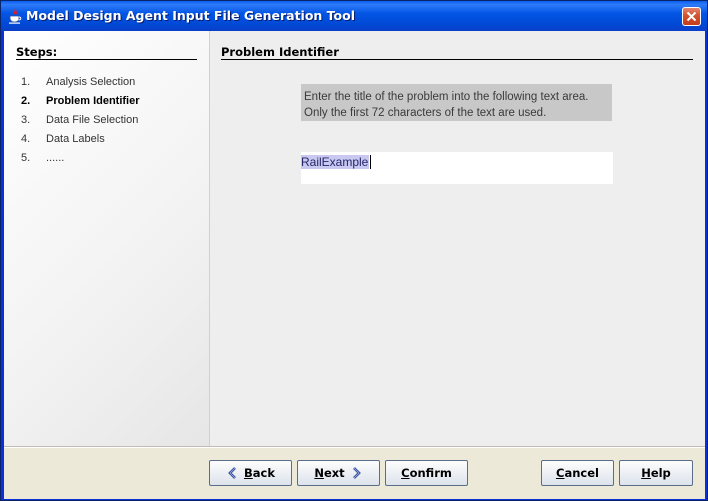 The image size is (708, 501). I want to click on step-problem-identifier: 2. Problem Identifier, so click(80, 101).